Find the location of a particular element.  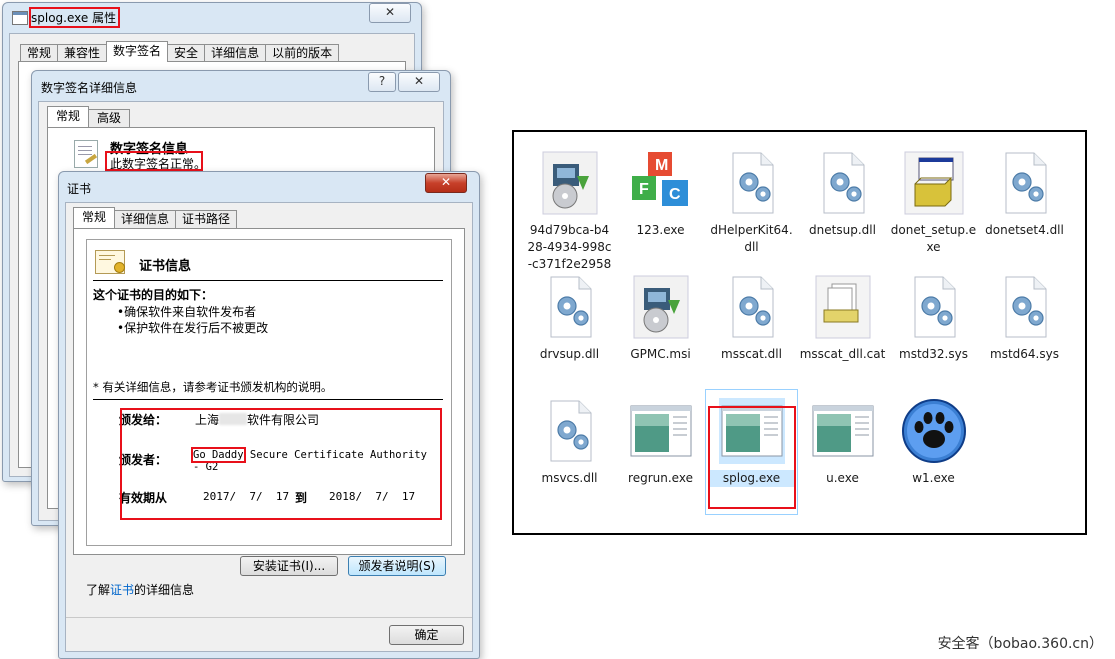

signature-window-title: 数字签名详细信息 is located at coordinates (89, 88).